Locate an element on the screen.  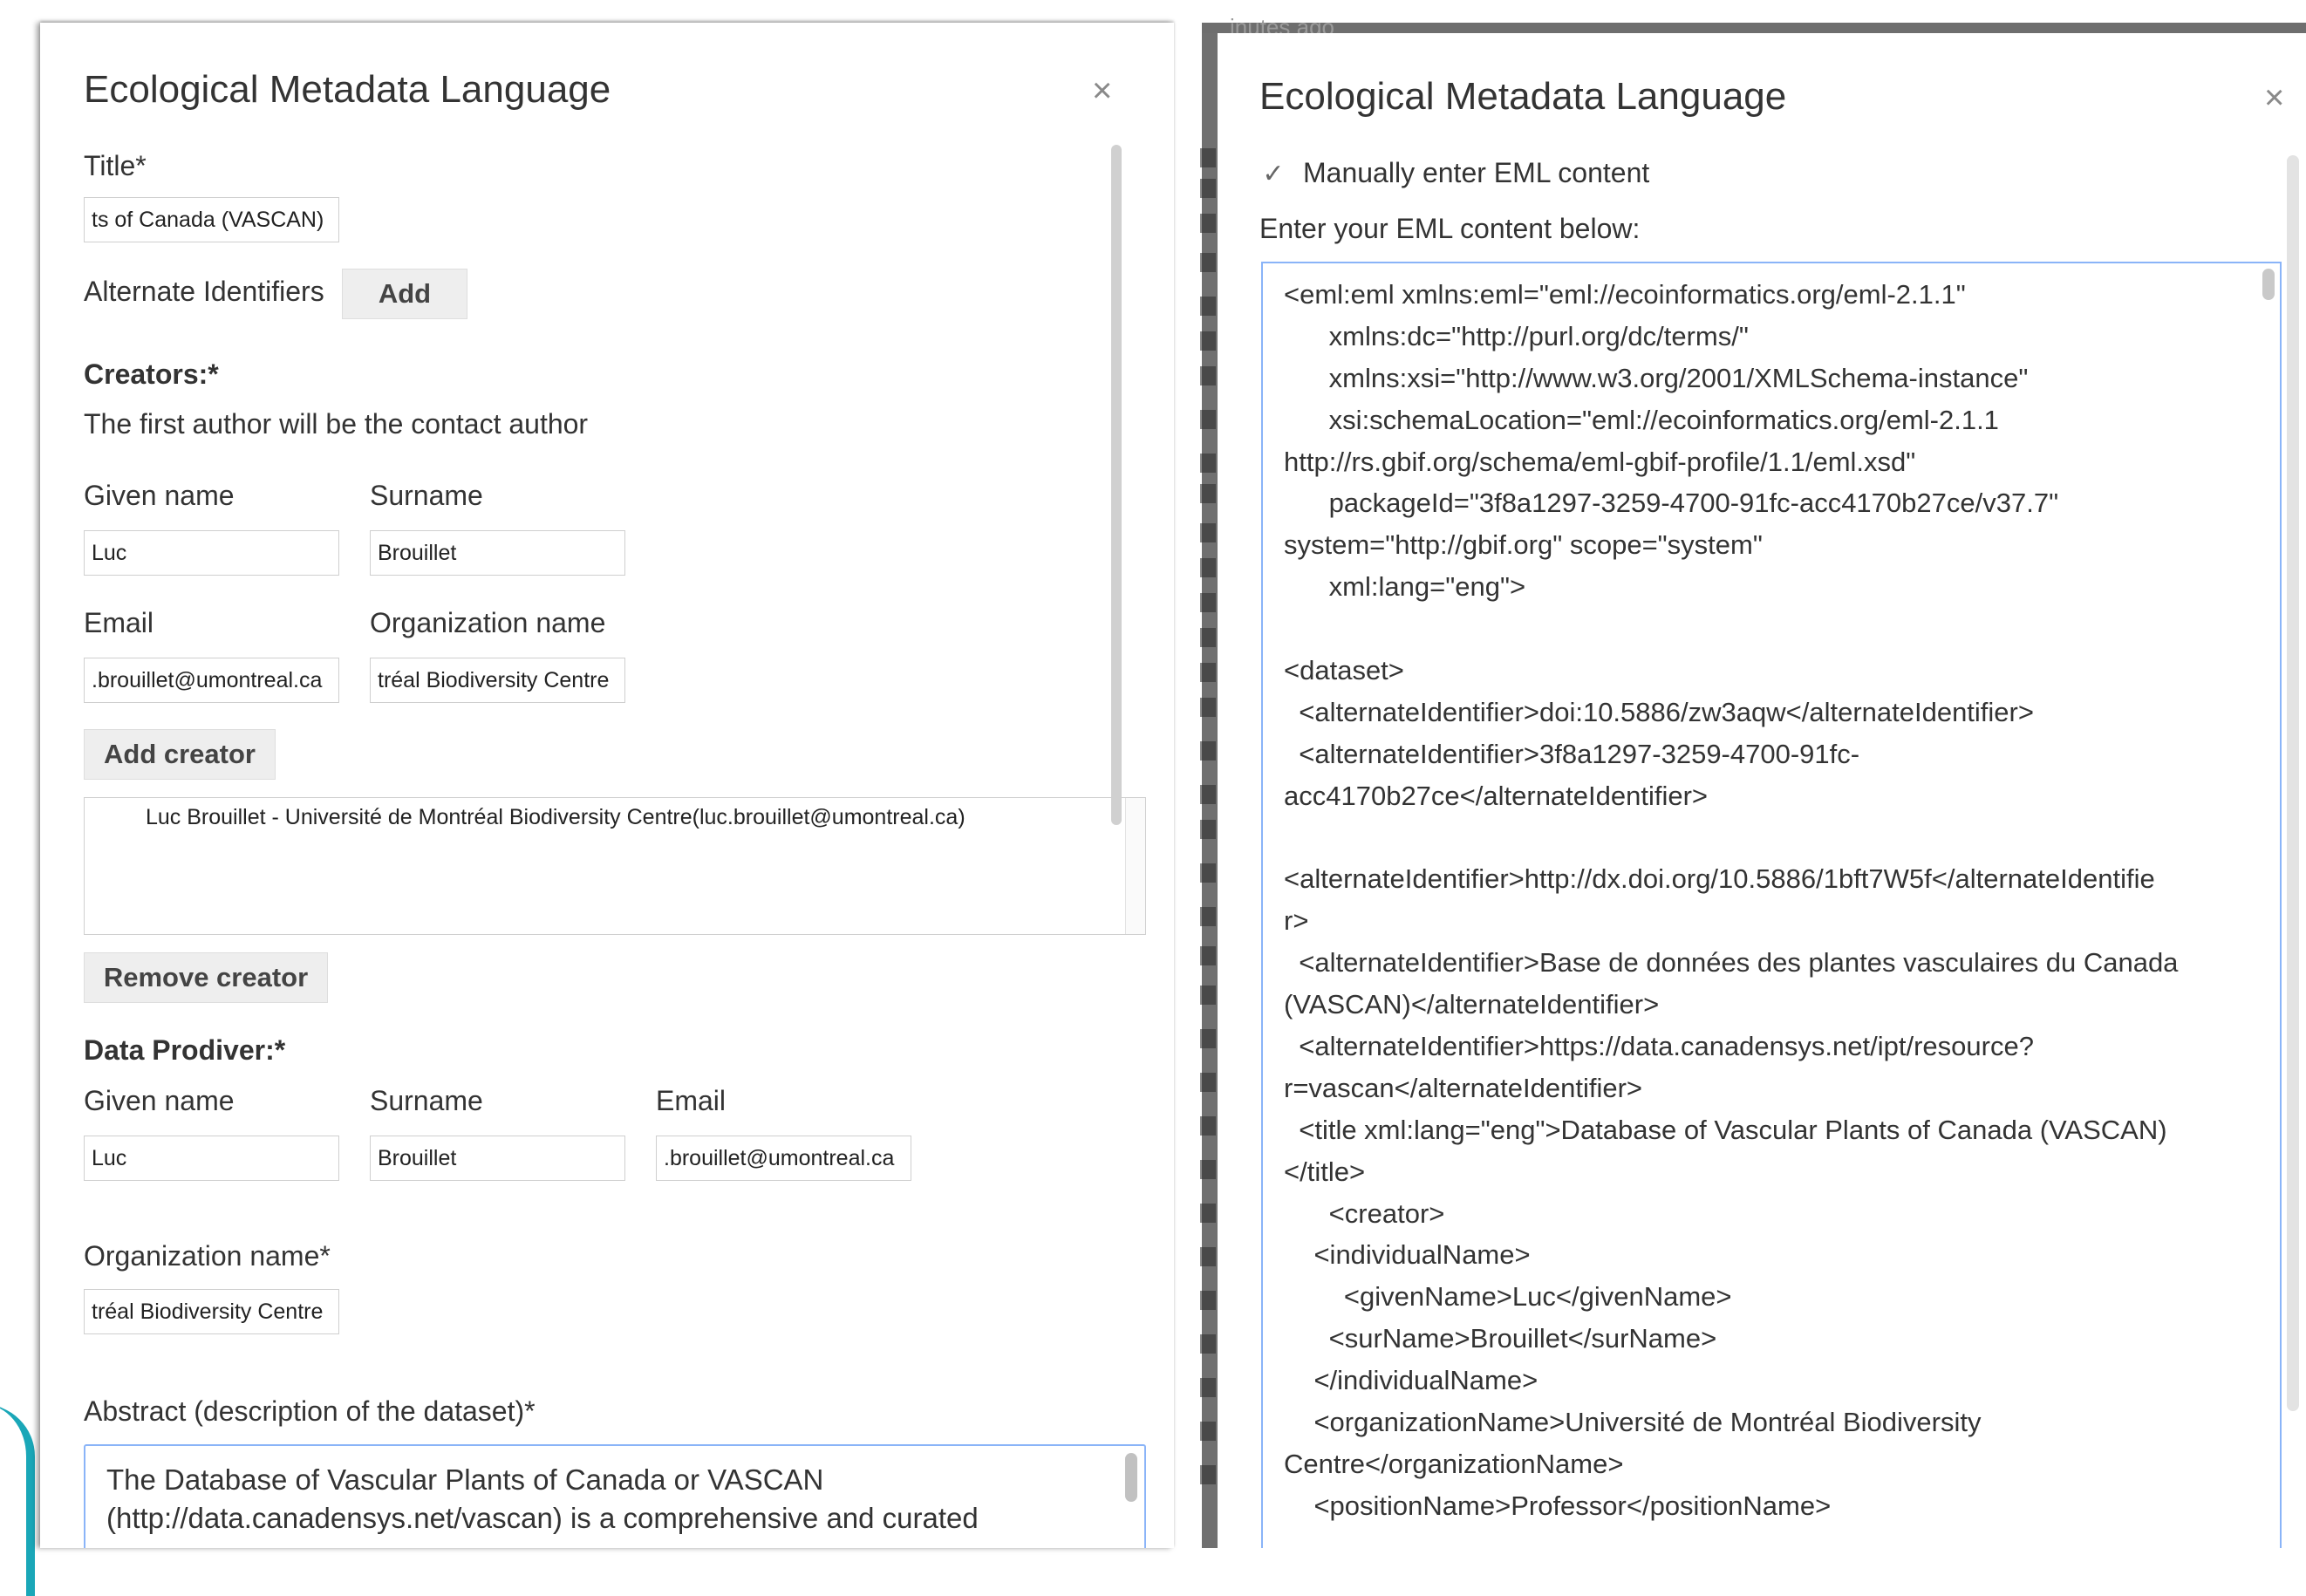
eml-line: </individualName> is located at coordinates (1411, 1380).